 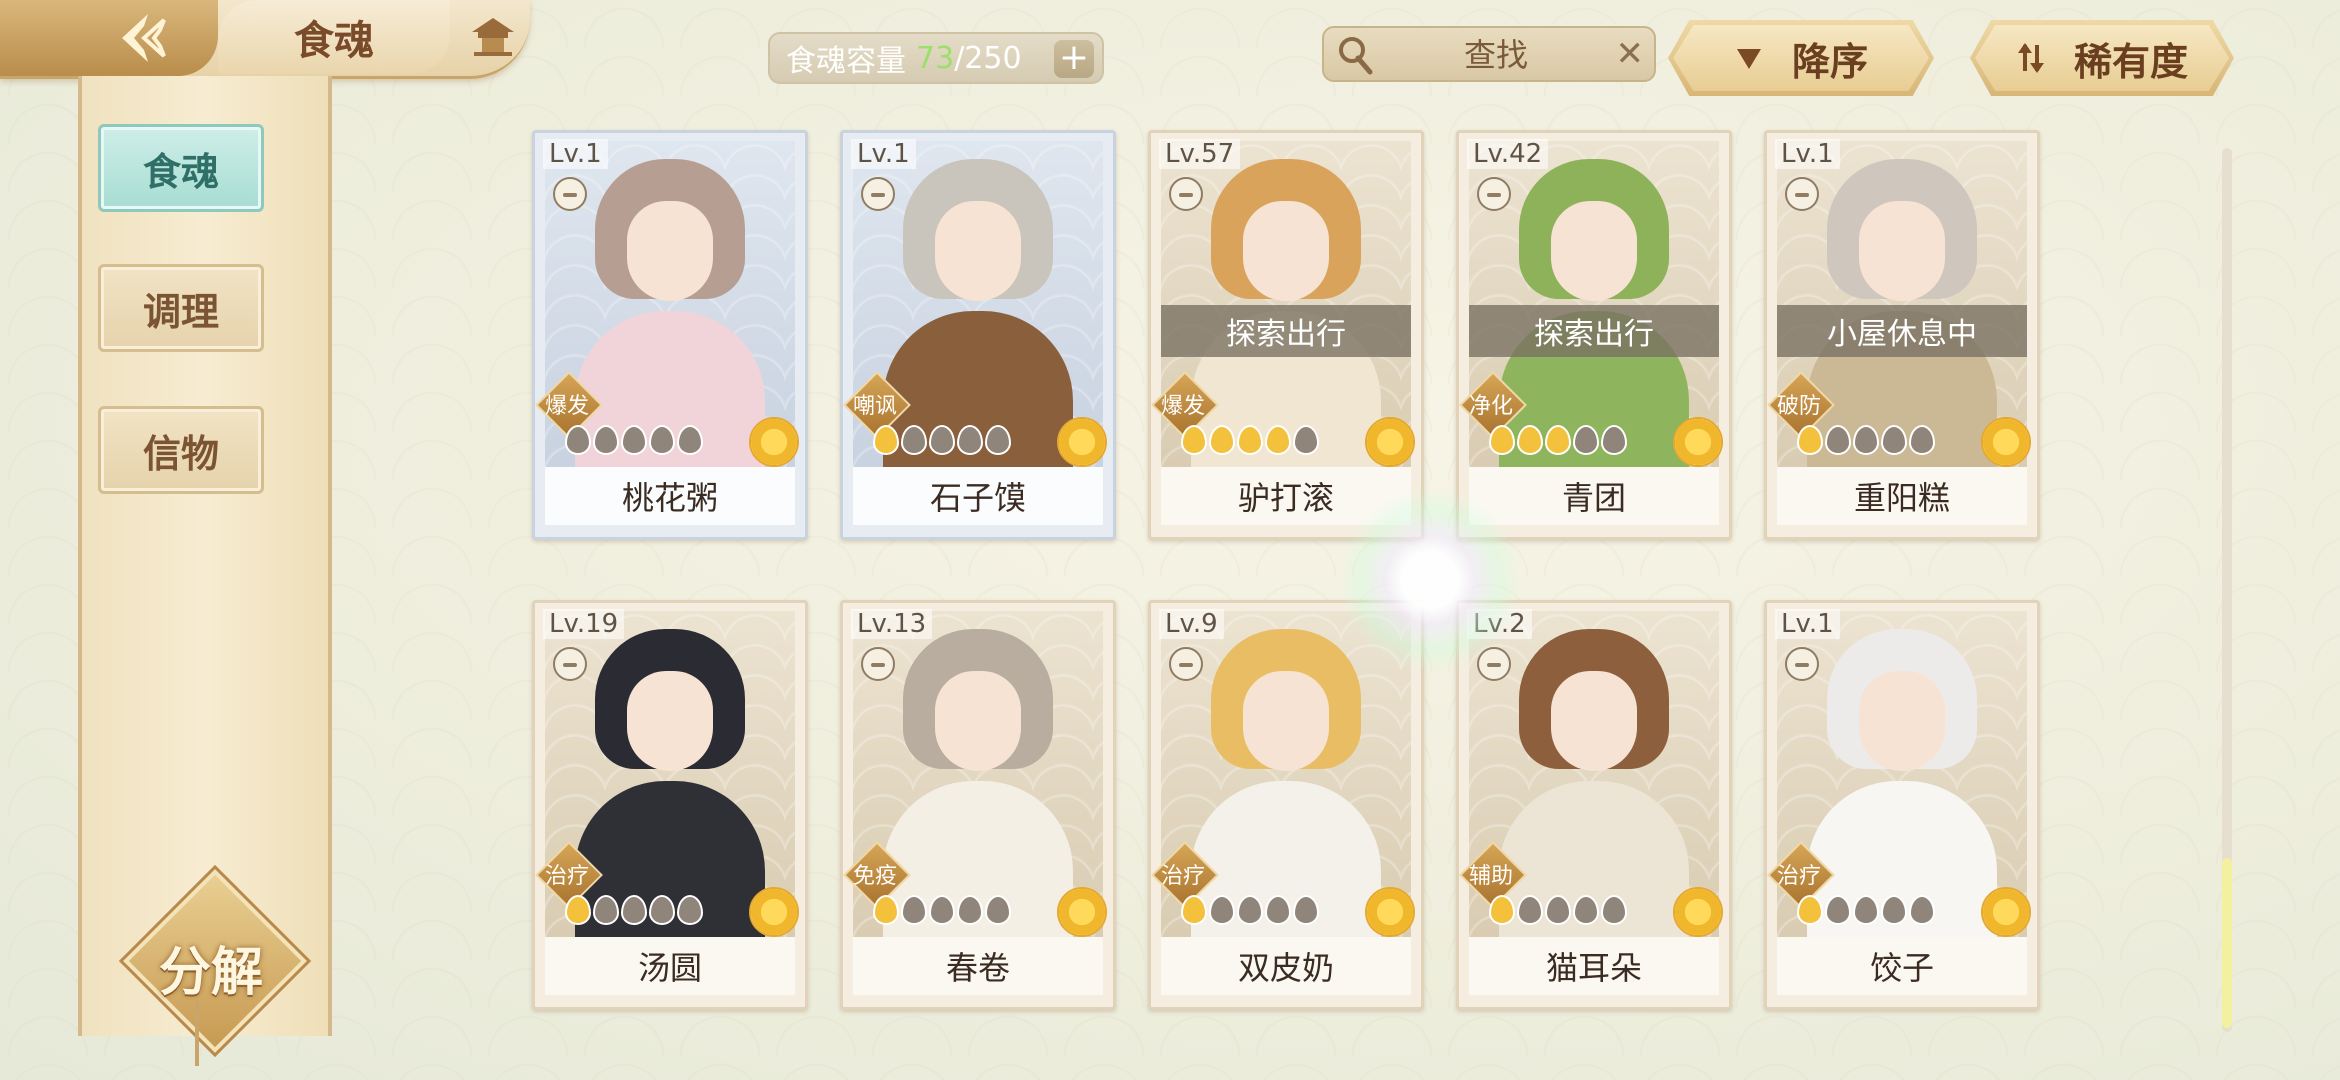 What do you see at coordinates (1902, 331) in the screenshot?
I see `card-status: 小屋休息中` at bounding box center [1902, 331].